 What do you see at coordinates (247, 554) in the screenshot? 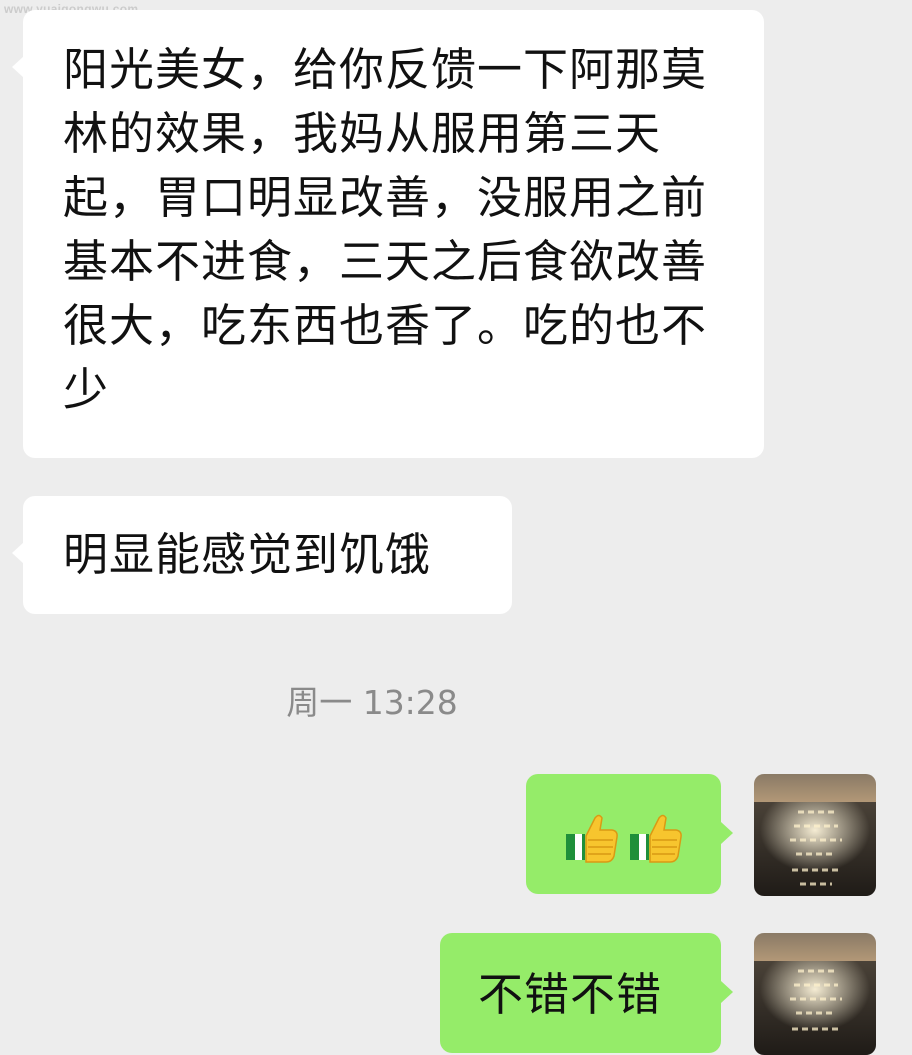
I see `message-text: 明显能感觉到饥饿` at bounding box center [247, 554].